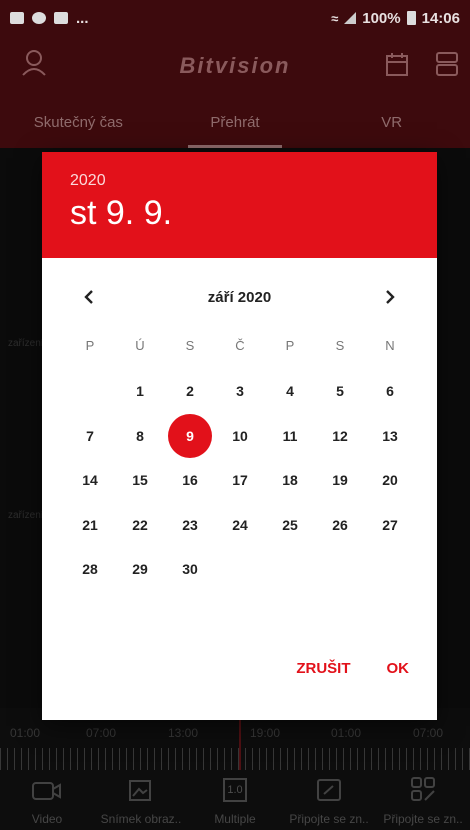 The height and width of the screenshot is (830, 470). I want to click on day-number: 30, so click(190, 569).